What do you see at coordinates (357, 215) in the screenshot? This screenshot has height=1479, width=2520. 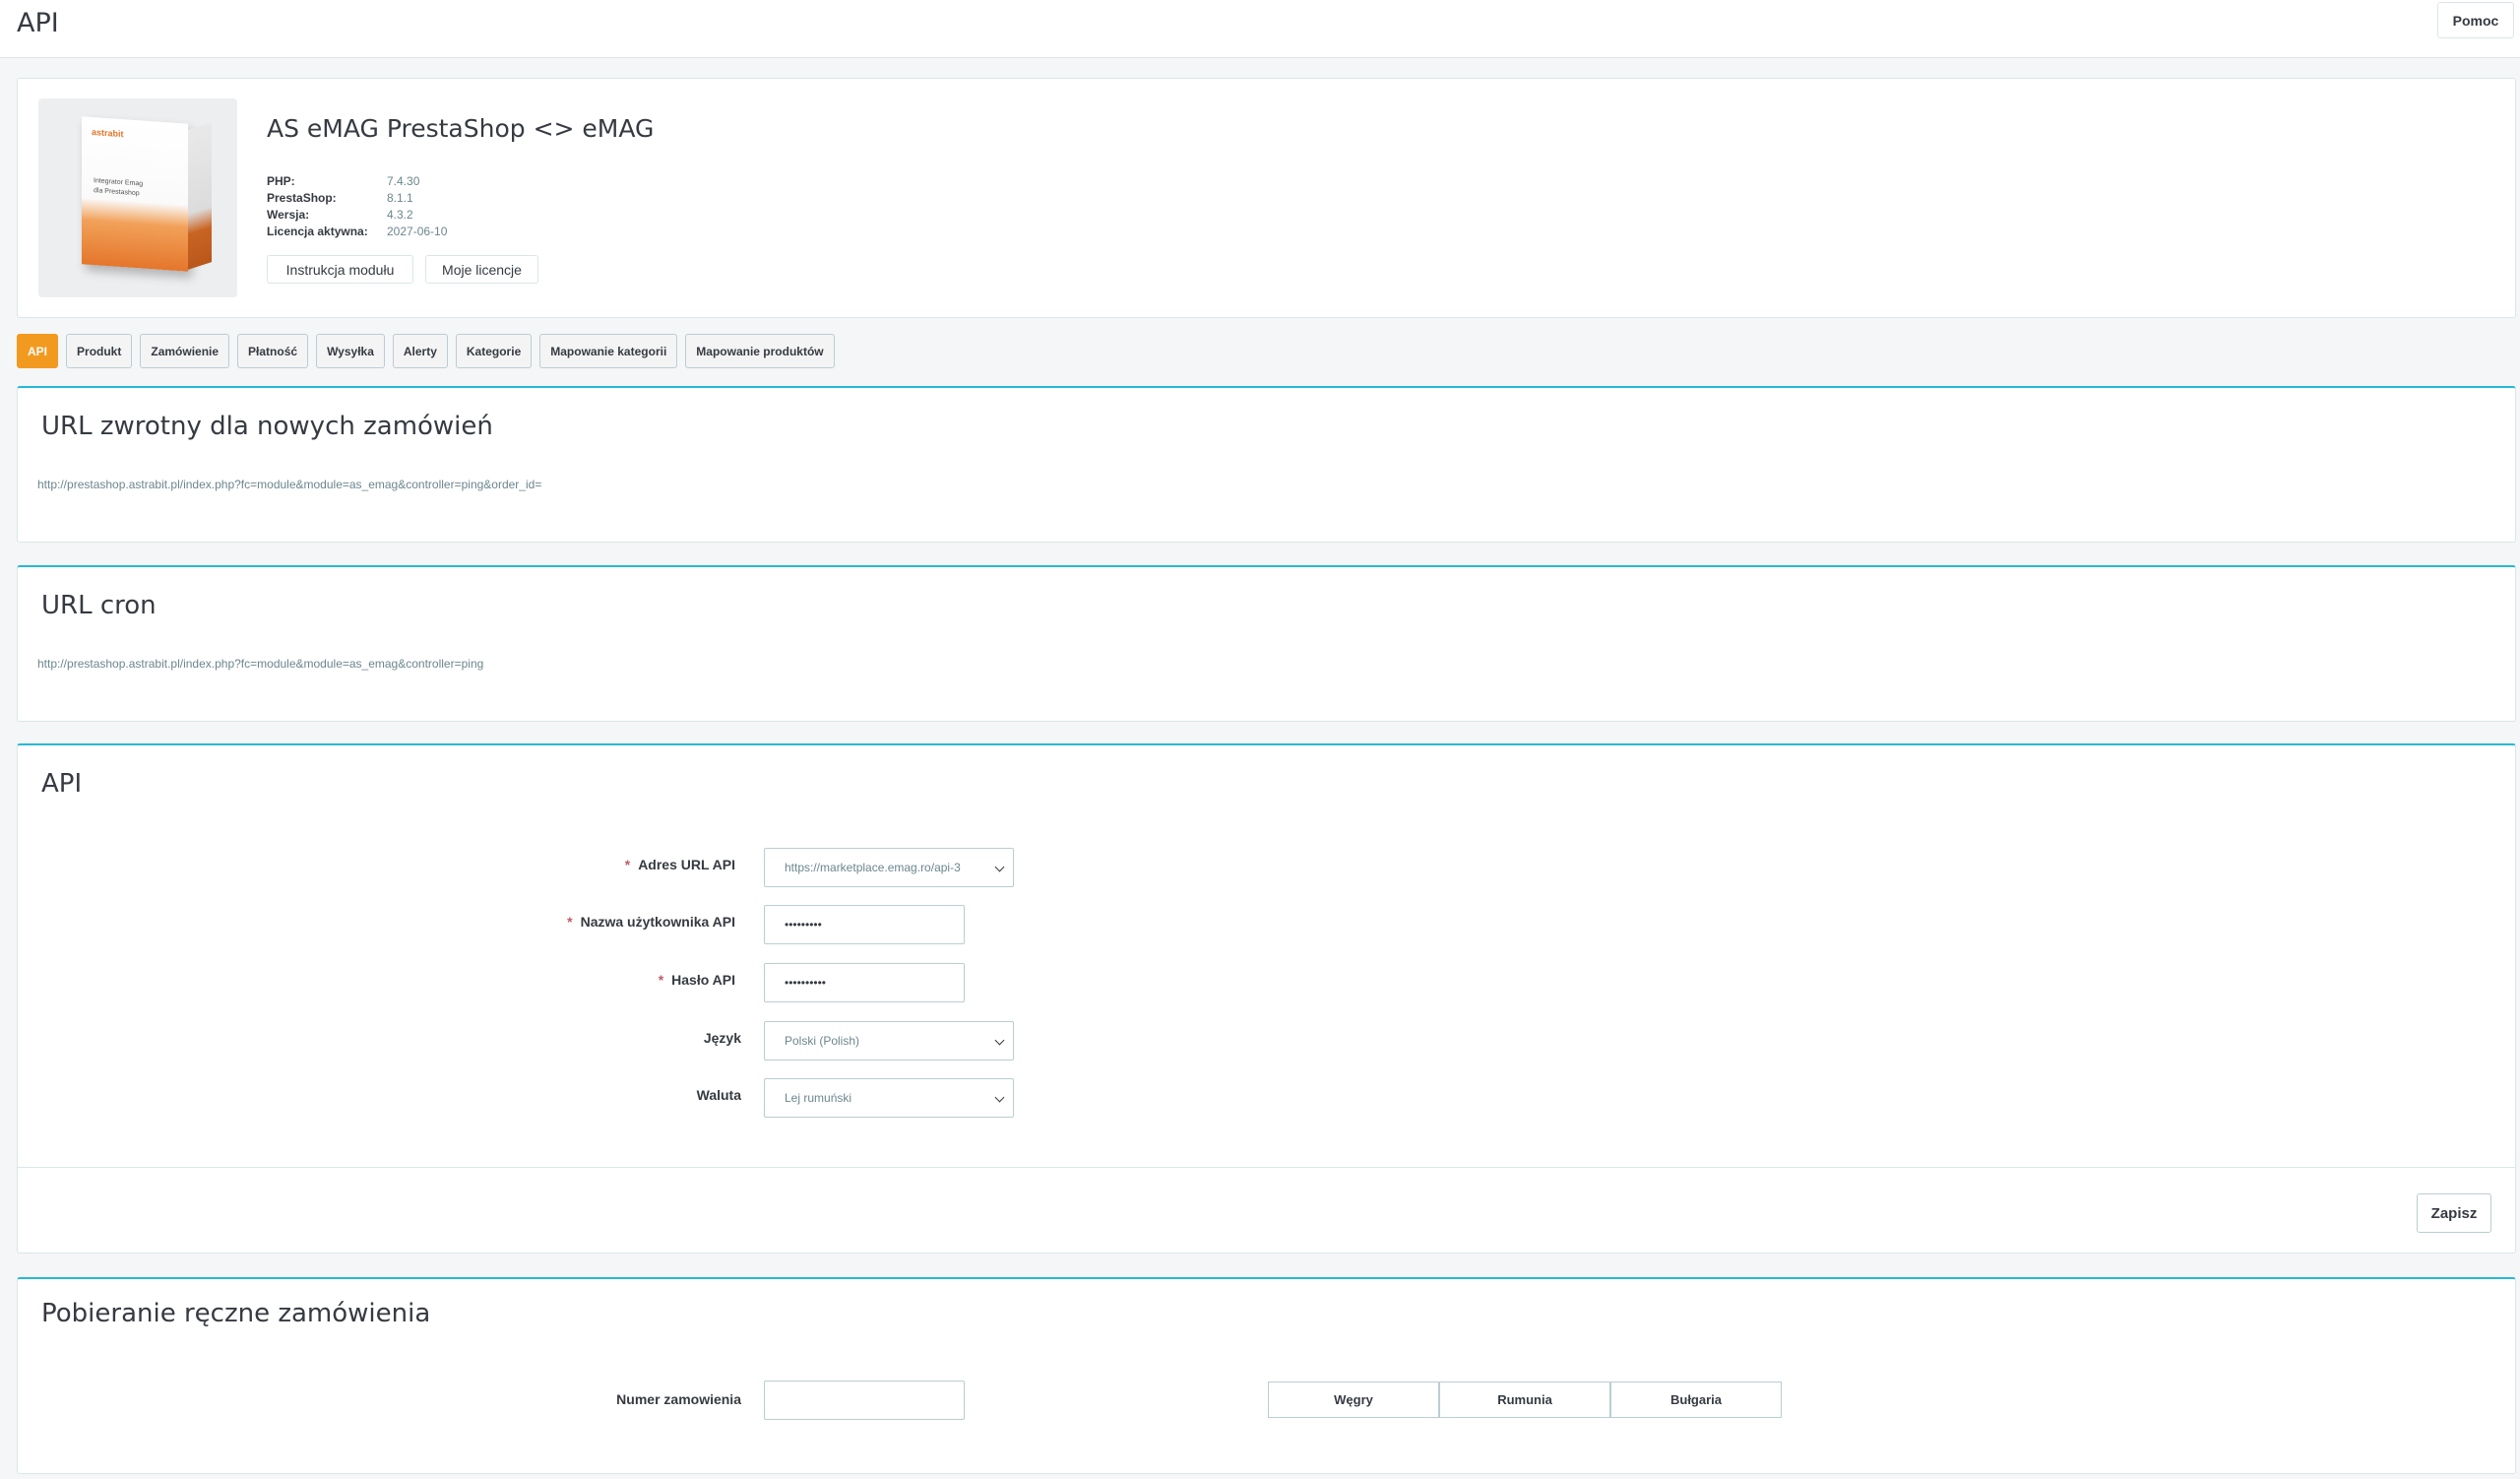 I see `info-row-version: Wersja: 4.3.2` at bounding box center [357, 215].